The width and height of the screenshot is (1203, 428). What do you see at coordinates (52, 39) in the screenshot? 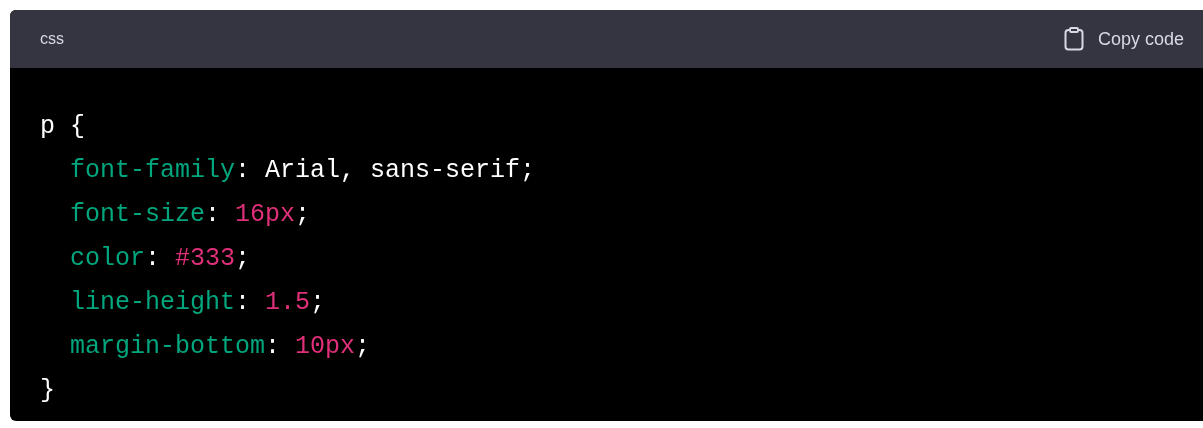
I see `language-label: css` at bounding box center [52, 39].